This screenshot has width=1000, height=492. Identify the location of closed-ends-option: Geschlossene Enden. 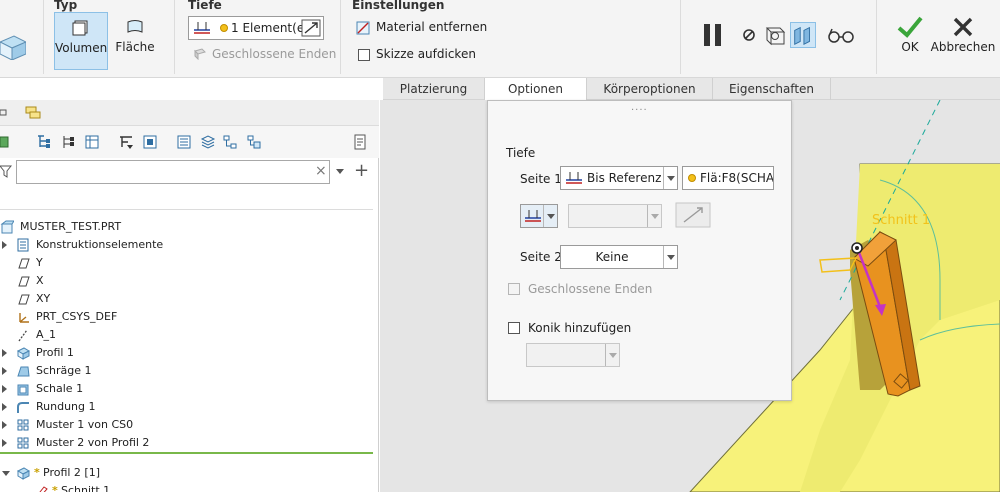
(274, 54).